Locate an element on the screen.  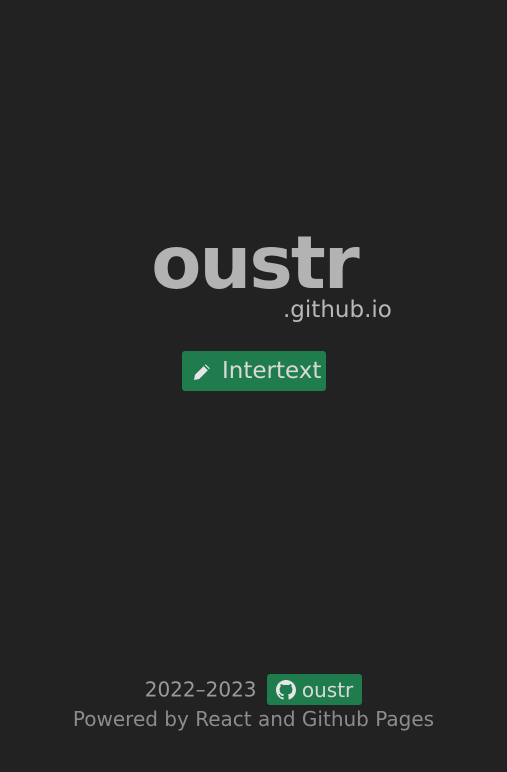
intertext-button-label: Intertext is located at coordinates (272, 371).